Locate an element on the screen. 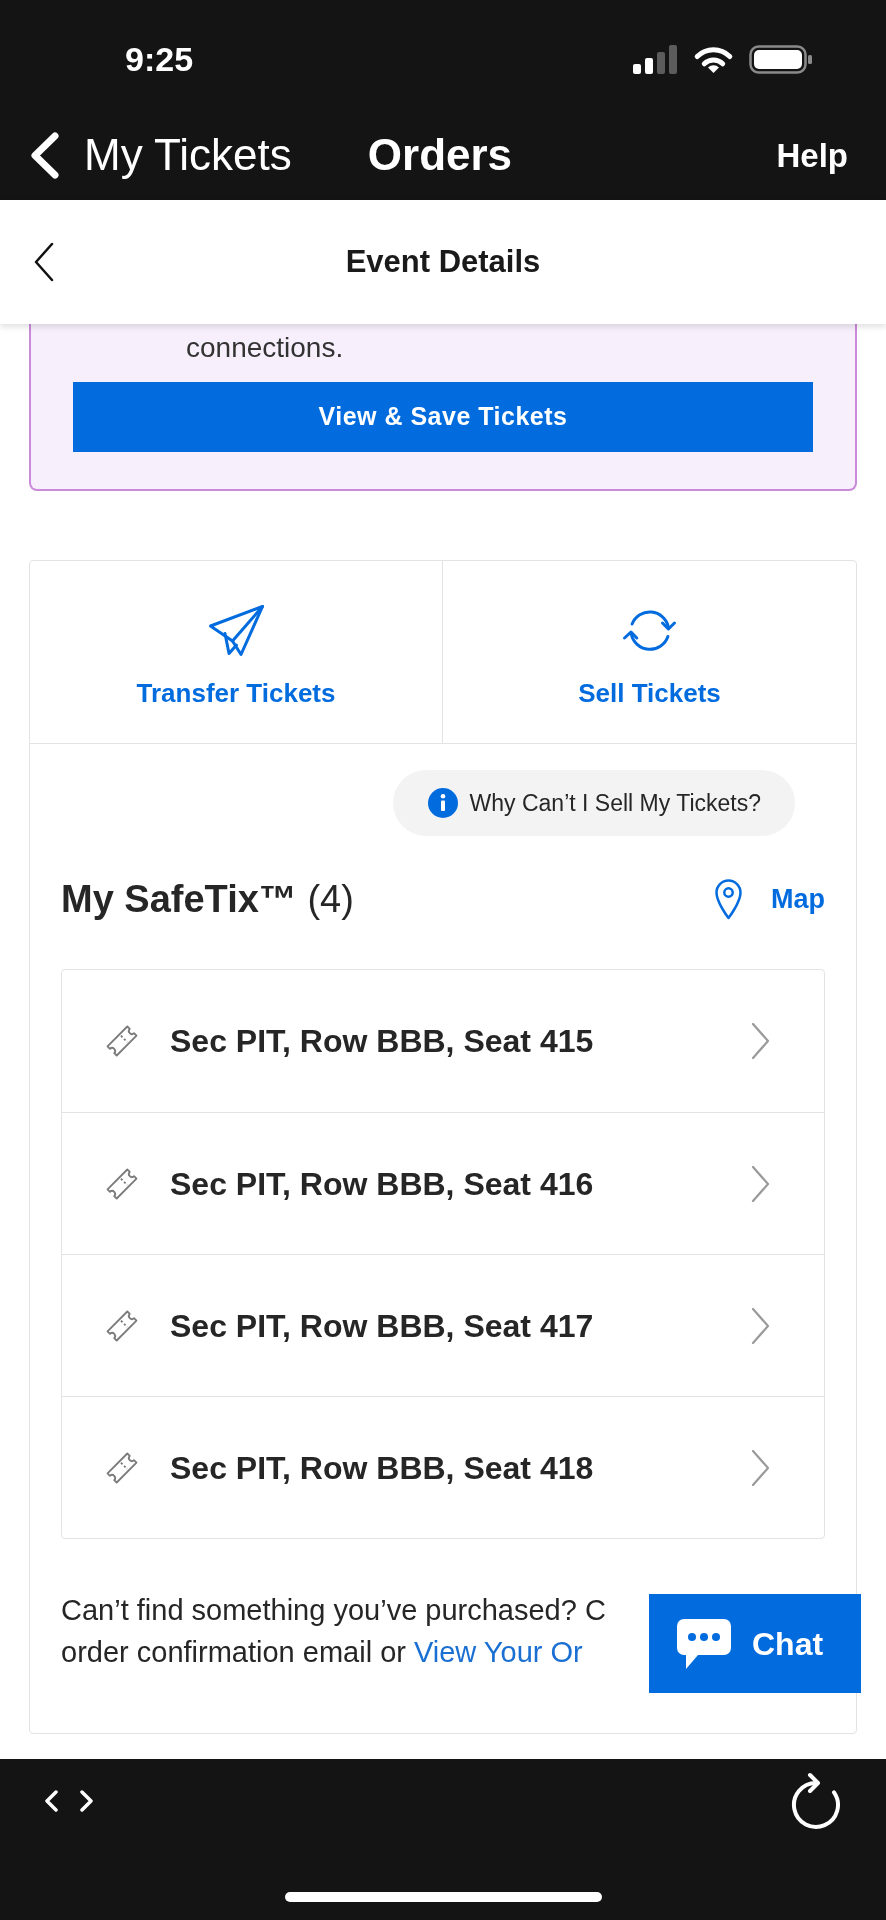 The width and height of the screenshot is (886, 1920). reload-icon is located at coordinates (816, 1801).